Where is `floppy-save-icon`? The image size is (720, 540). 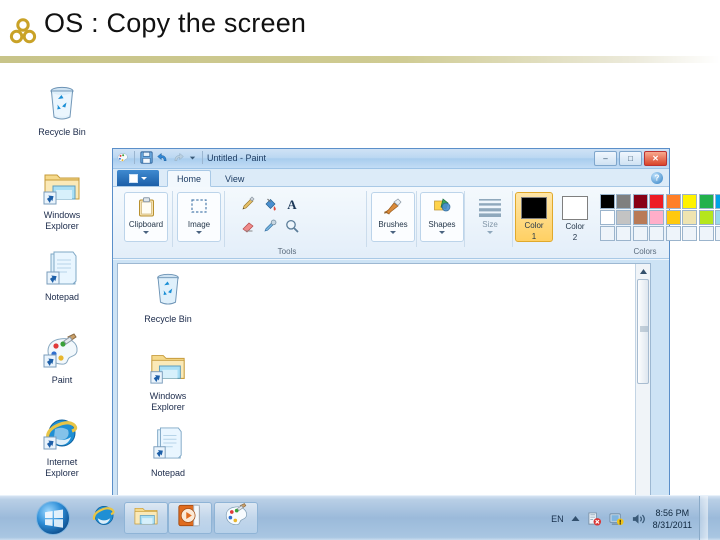 floppy-save-icon is located at coordinates (146, 157).